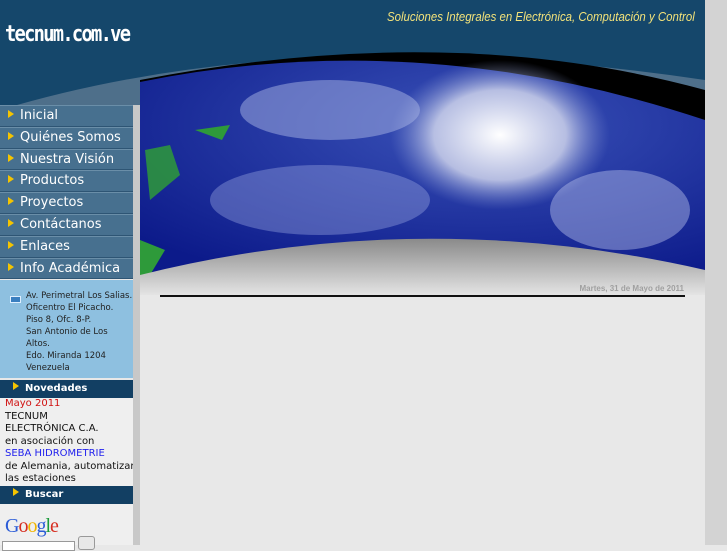 Image resolution: width=727 pixels, height=551 pixels. I want to click on novedades-title: Novedades, so click(56, 388).